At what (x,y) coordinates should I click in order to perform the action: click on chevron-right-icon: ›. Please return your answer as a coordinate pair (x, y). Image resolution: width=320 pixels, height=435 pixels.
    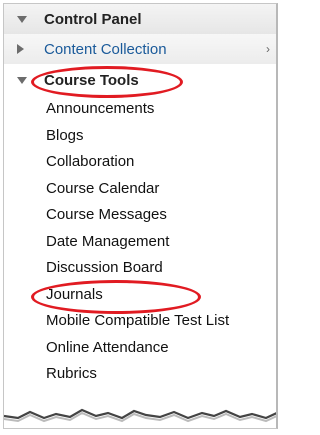
    Looking at the image, I should click on (268, 49).